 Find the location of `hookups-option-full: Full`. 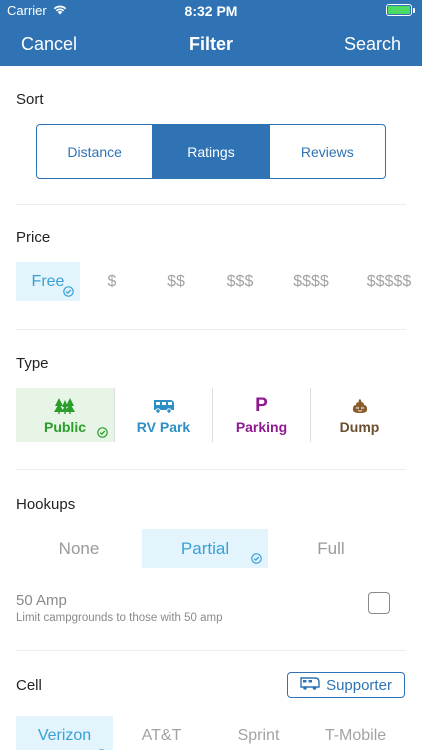

hookups-option-full: Full is located at coordinates (331, 548).